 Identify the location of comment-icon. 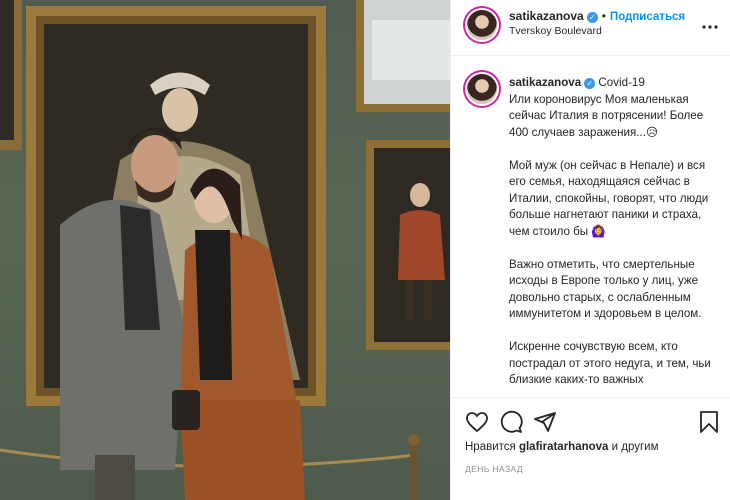
(511, 422).